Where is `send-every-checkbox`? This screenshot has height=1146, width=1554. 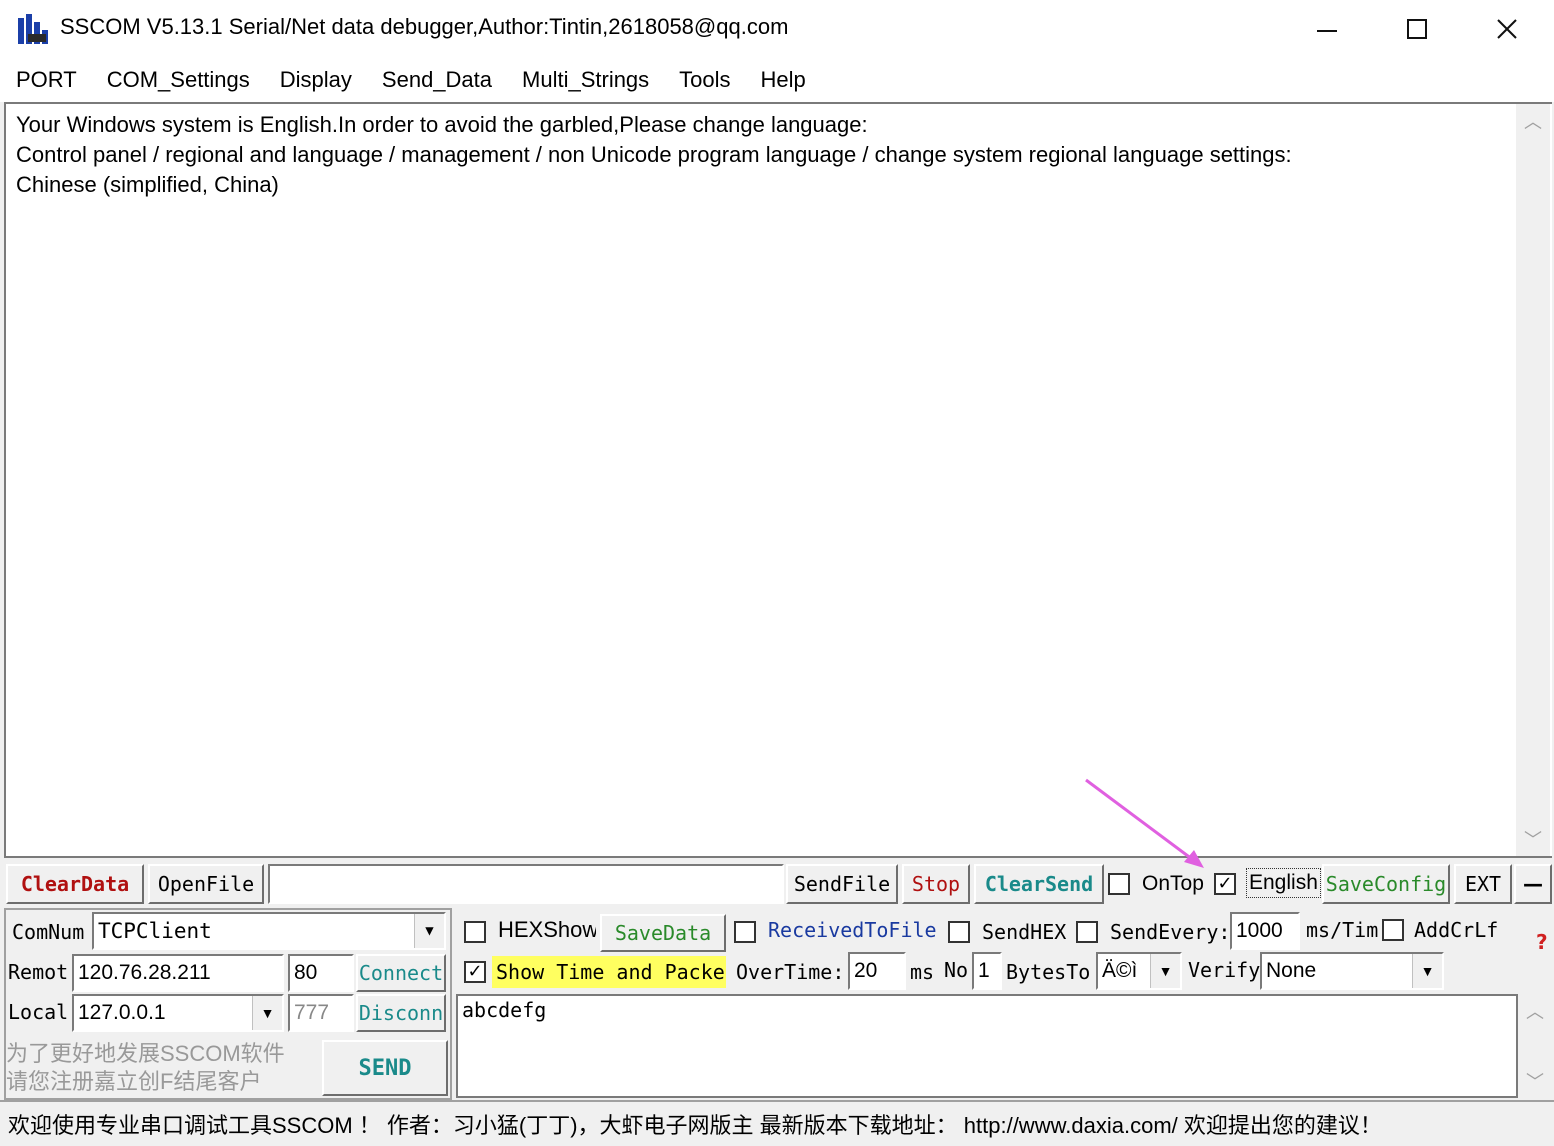 send-every-checkbox is located at coordinates (1087, 932).